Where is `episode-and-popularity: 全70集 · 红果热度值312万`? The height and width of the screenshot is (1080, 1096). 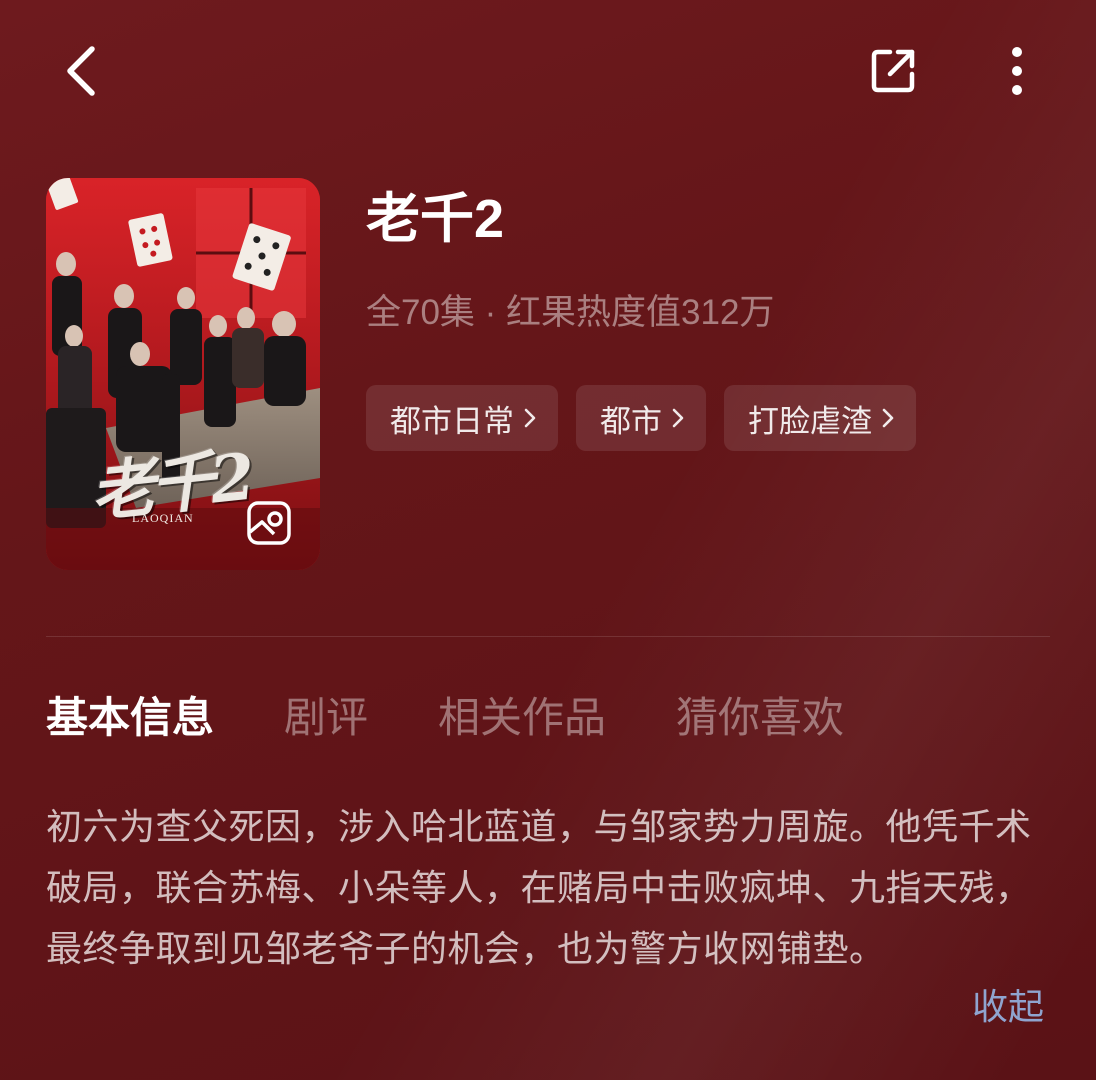 episode-and-popularity: 全70集 · 红果热度值312万 is located at coordinates (570, 312).